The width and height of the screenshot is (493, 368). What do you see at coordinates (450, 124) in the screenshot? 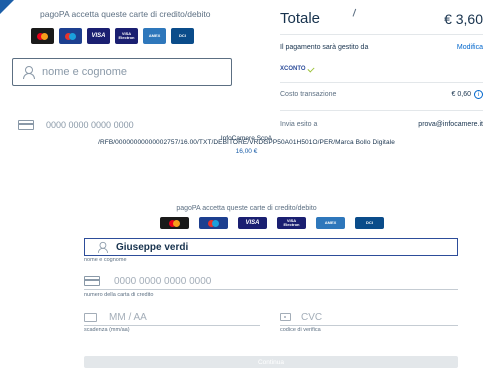
I see `receipt-email: prova@infocamere.it` at bounding box center [450, 124].